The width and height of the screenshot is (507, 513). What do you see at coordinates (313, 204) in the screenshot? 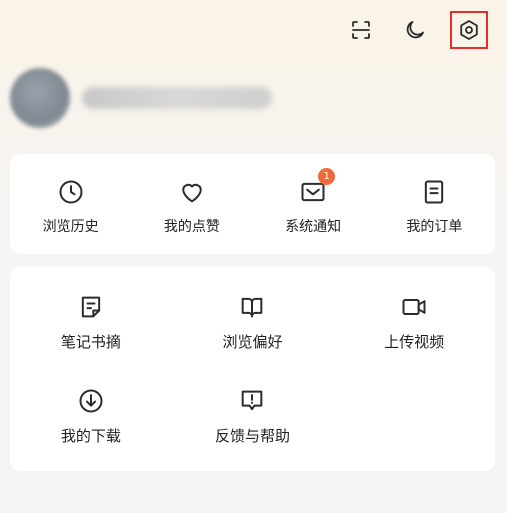
I see `system-notifications-button: 1 系统通知` at bounding box center [313, 204].